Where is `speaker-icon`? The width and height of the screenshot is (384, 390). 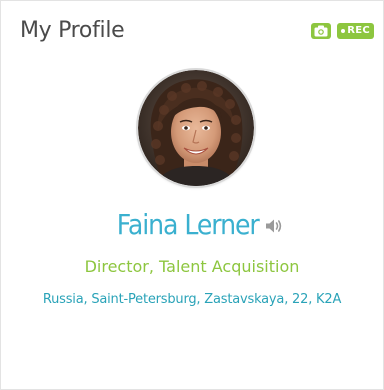 speaker-icon is located at coordinates (274, 226).